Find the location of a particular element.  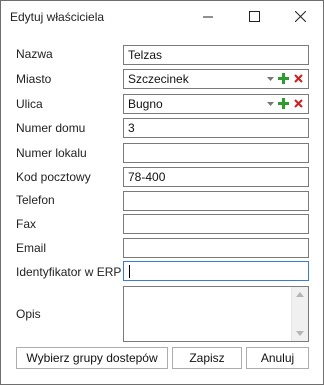

erp-id-input is located at coordinates (216, 271).